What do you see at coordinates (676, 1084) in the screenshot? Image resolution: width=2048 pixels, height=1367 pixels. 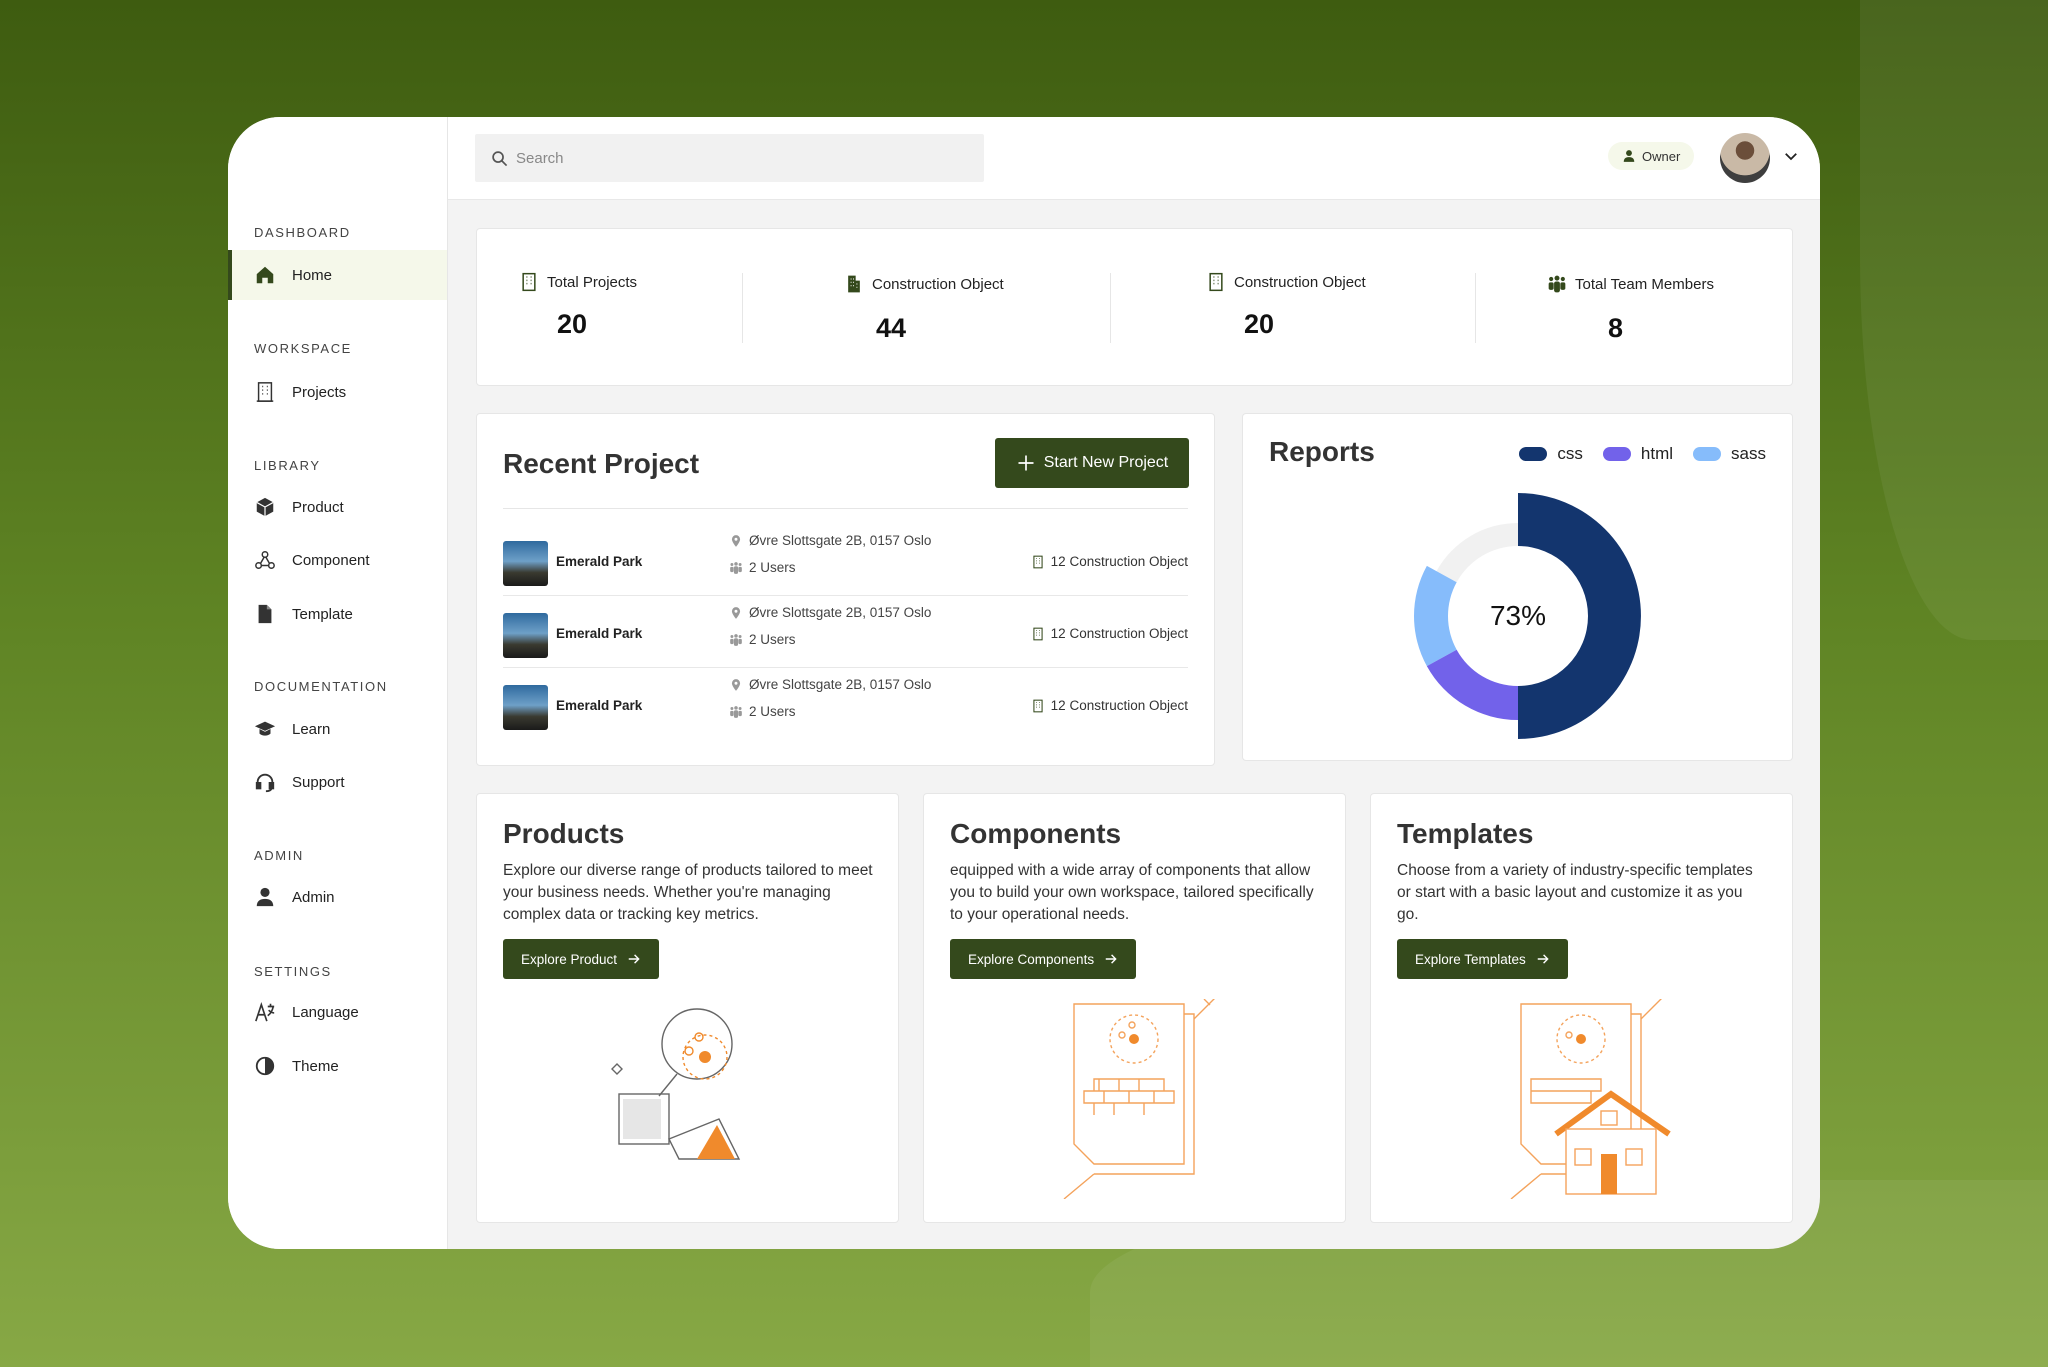 I see `product-illustration` at bounding box center [676, 1084].